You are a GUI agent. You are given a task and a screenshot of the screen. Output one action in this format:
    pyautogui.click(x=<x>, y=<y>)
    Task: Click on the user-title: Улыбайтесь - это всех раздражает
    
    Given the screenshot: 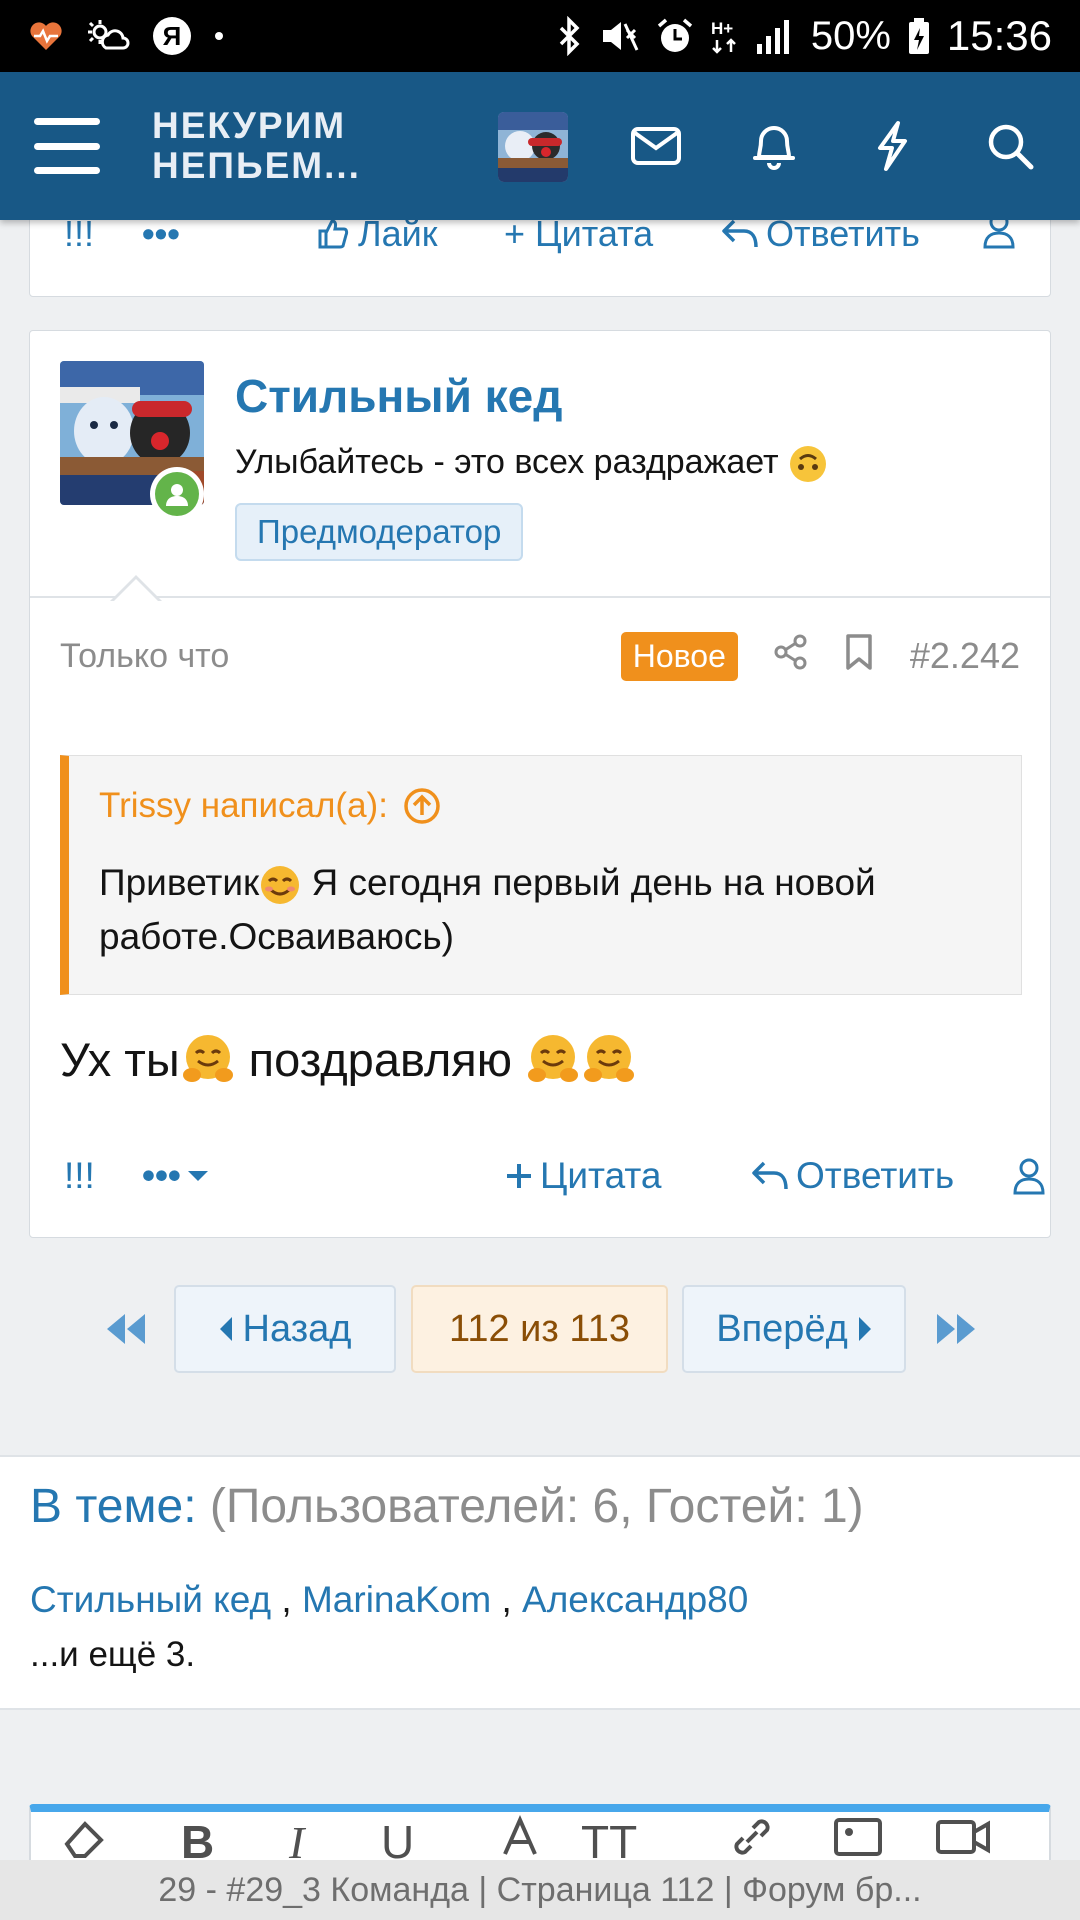 What is the action you would take?
    pyautogui.click(x=531, y=463)
    